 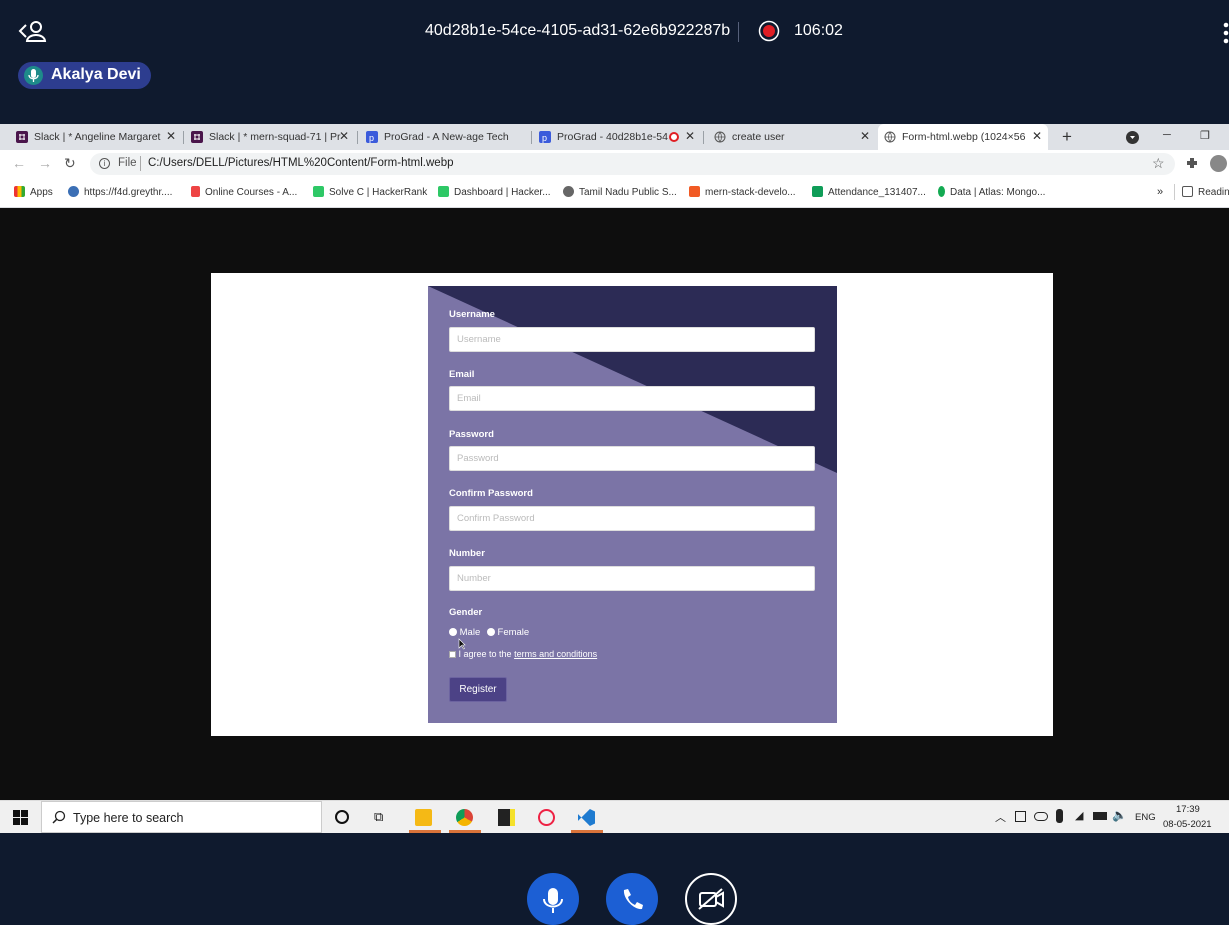 What do you see at coordinates (1158, 163) in the screenshot?
I see `bookmark-star-icon: ☆` at bounding box center [1158, 163].